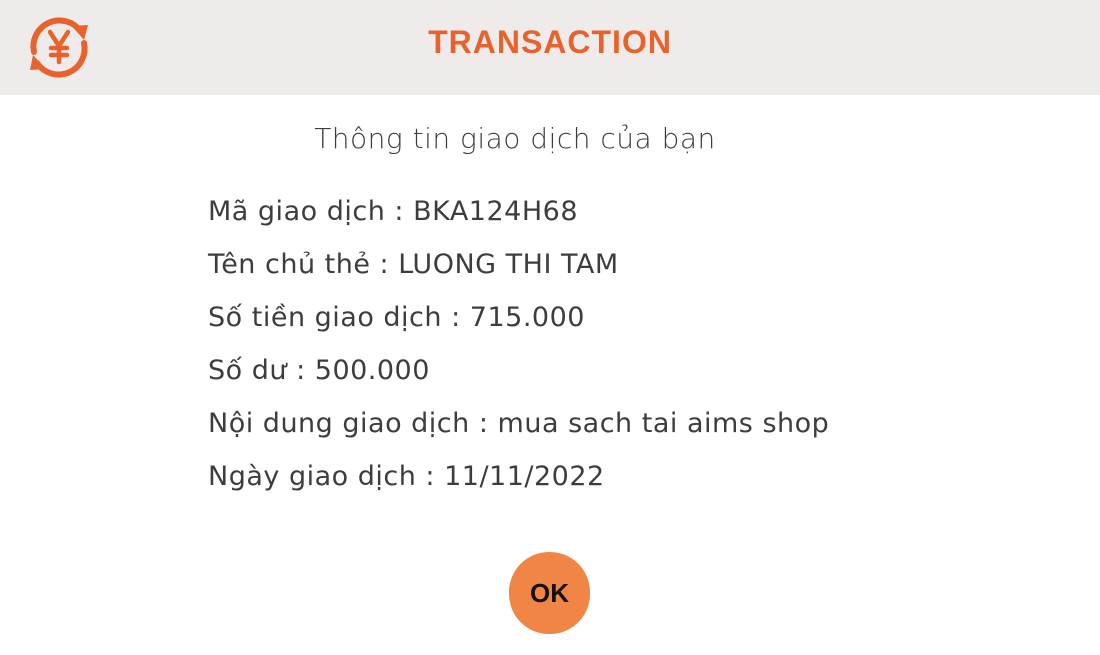 The height and width of the screenshot is (655, 1100). What do you see at coordinates (297, 211) in the screenshot?
I see `detail-label: Mã giao dịch` at bounding box center [297, 211].